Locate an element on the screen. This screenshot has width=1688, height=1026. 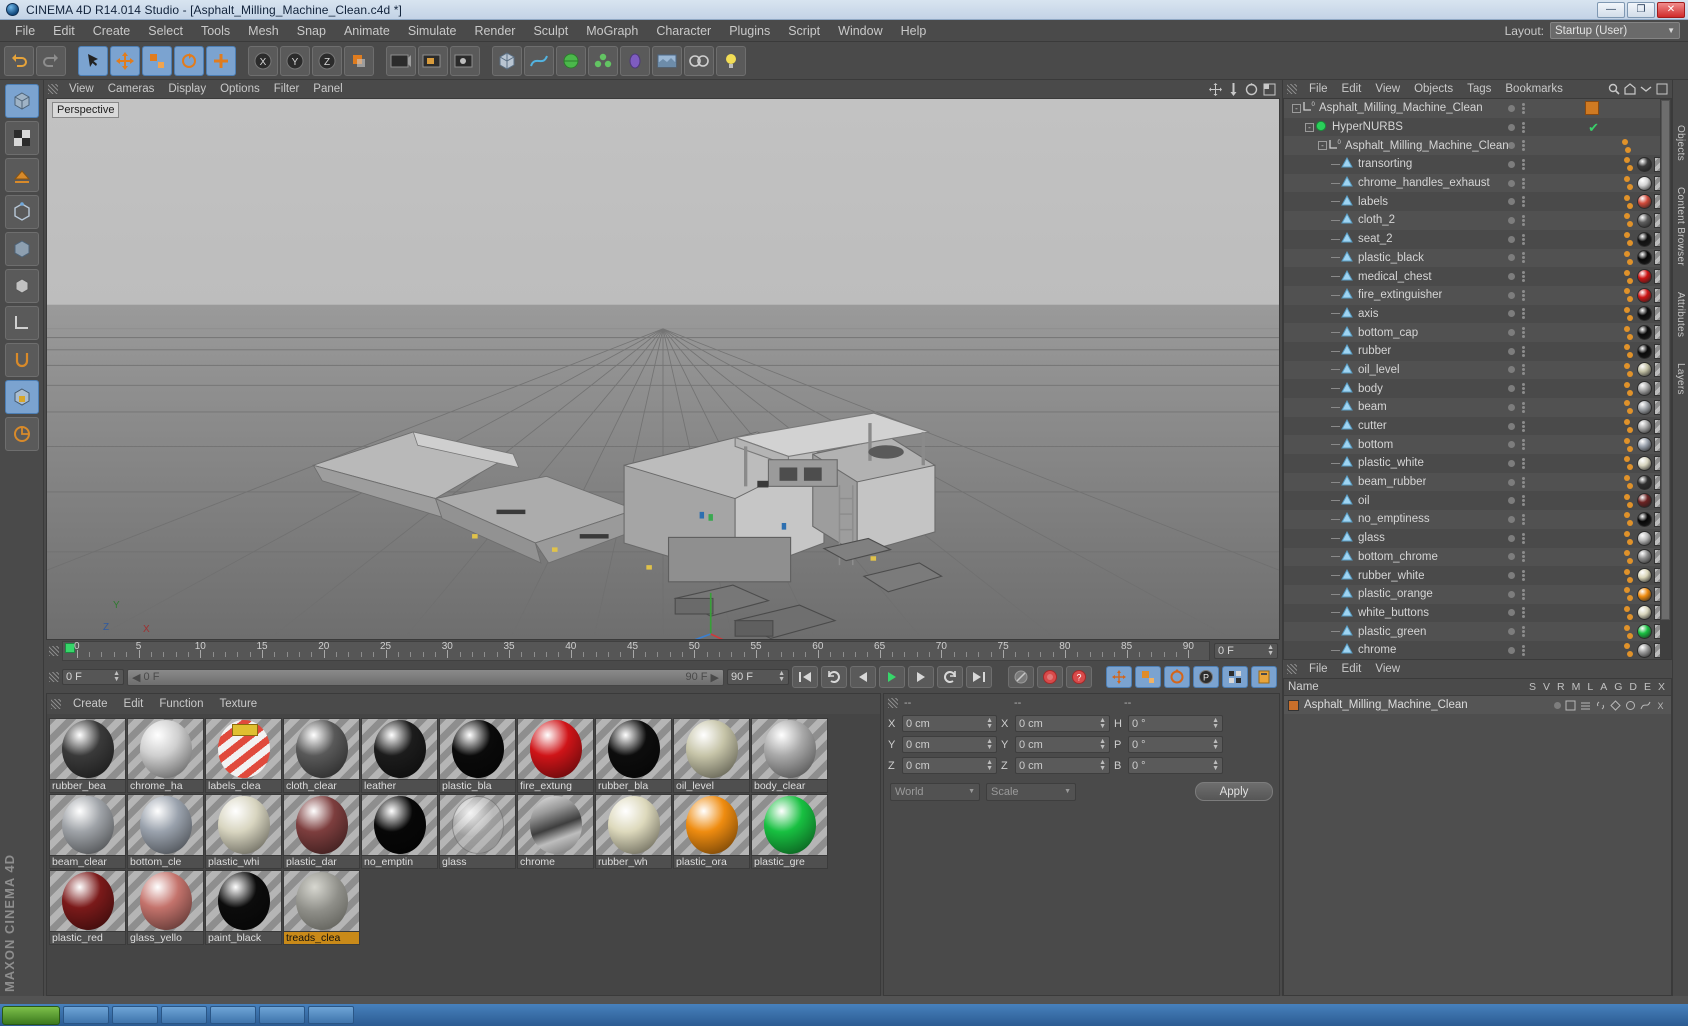
viewport-menu-display: Display is located at coordinates (187, 89).